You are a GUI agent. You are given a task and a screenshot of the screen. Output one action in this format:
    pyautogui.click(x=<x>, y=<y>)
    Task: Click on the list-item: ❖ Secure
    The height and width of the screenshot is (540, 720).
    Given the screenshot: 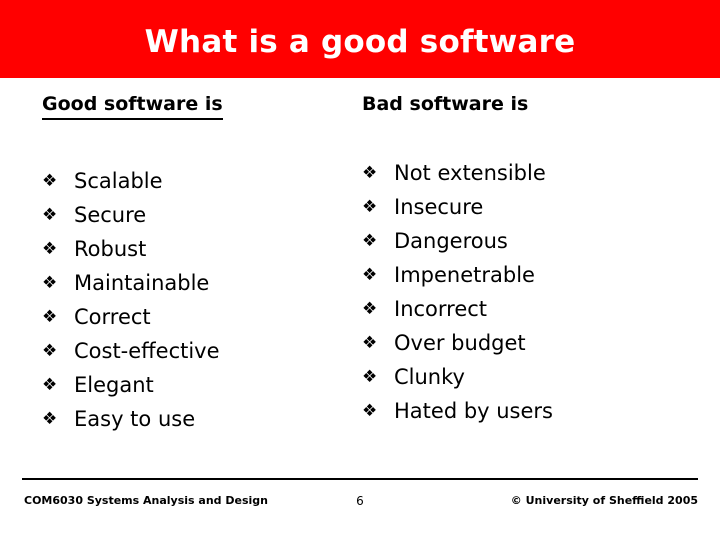 What is the action you would take?
    pyautogui.click(x=202, y=215)
    